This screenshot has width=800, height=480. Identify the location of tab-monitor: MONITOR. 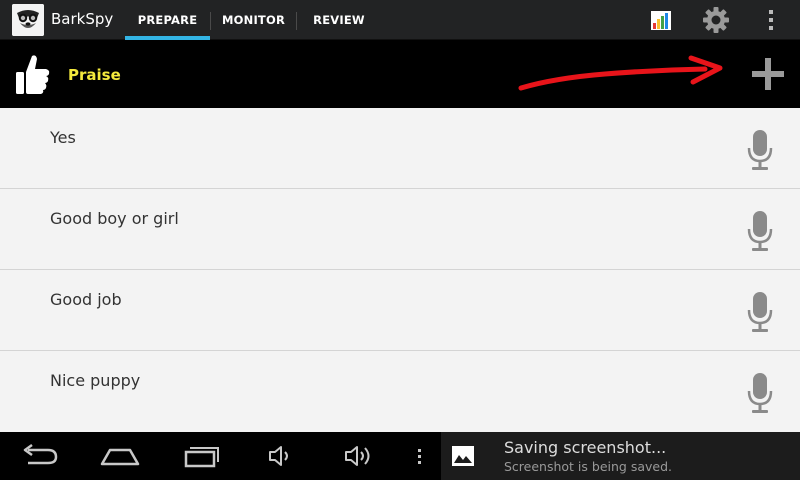
(253, 20).